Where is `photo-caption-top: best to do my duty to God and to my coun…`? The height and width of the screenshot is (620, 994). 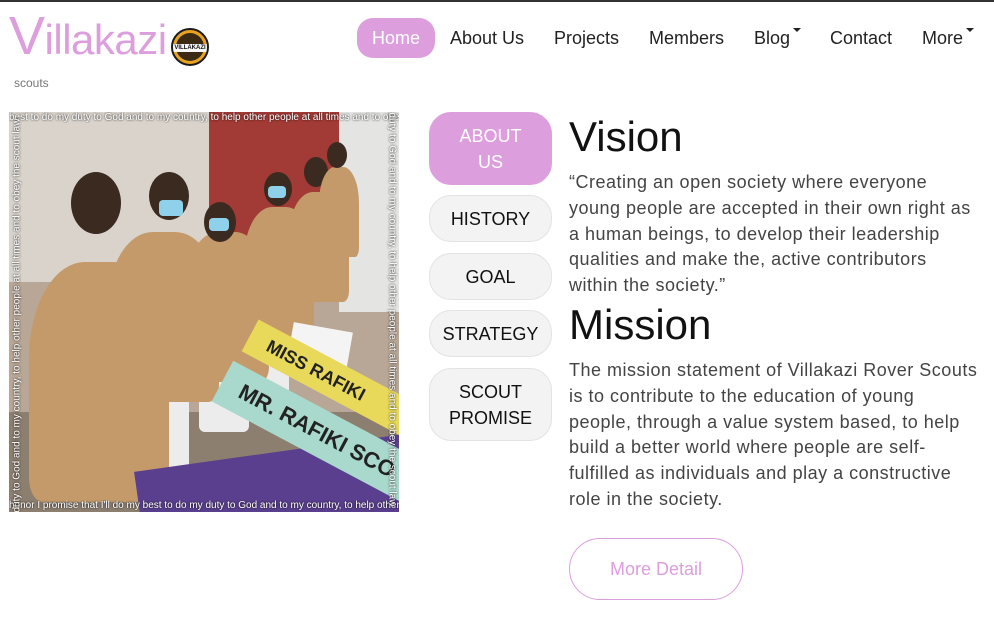 photo-caption-top: best to do my duty to God and to my coun… is located at coordinates (204, 117).